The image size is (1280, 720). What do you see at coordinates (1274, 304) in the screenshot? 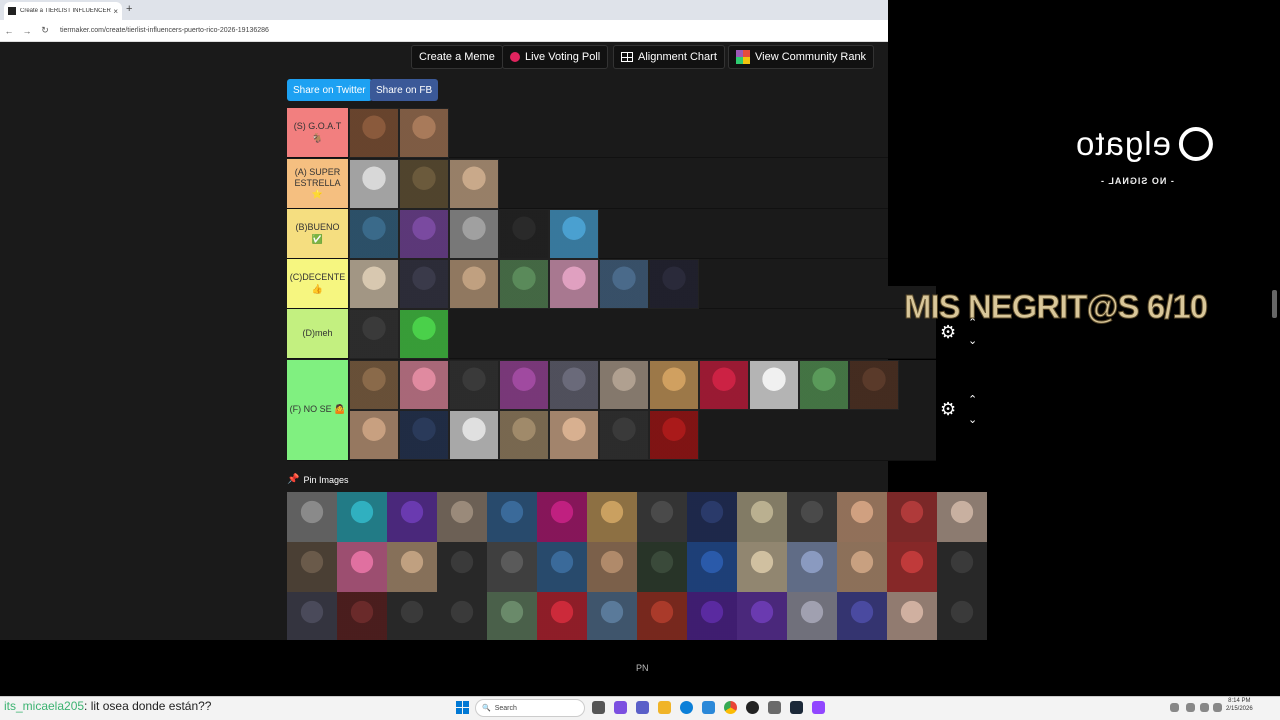
I see `scrollbar-thumb` at bounding box center [1274, 304].